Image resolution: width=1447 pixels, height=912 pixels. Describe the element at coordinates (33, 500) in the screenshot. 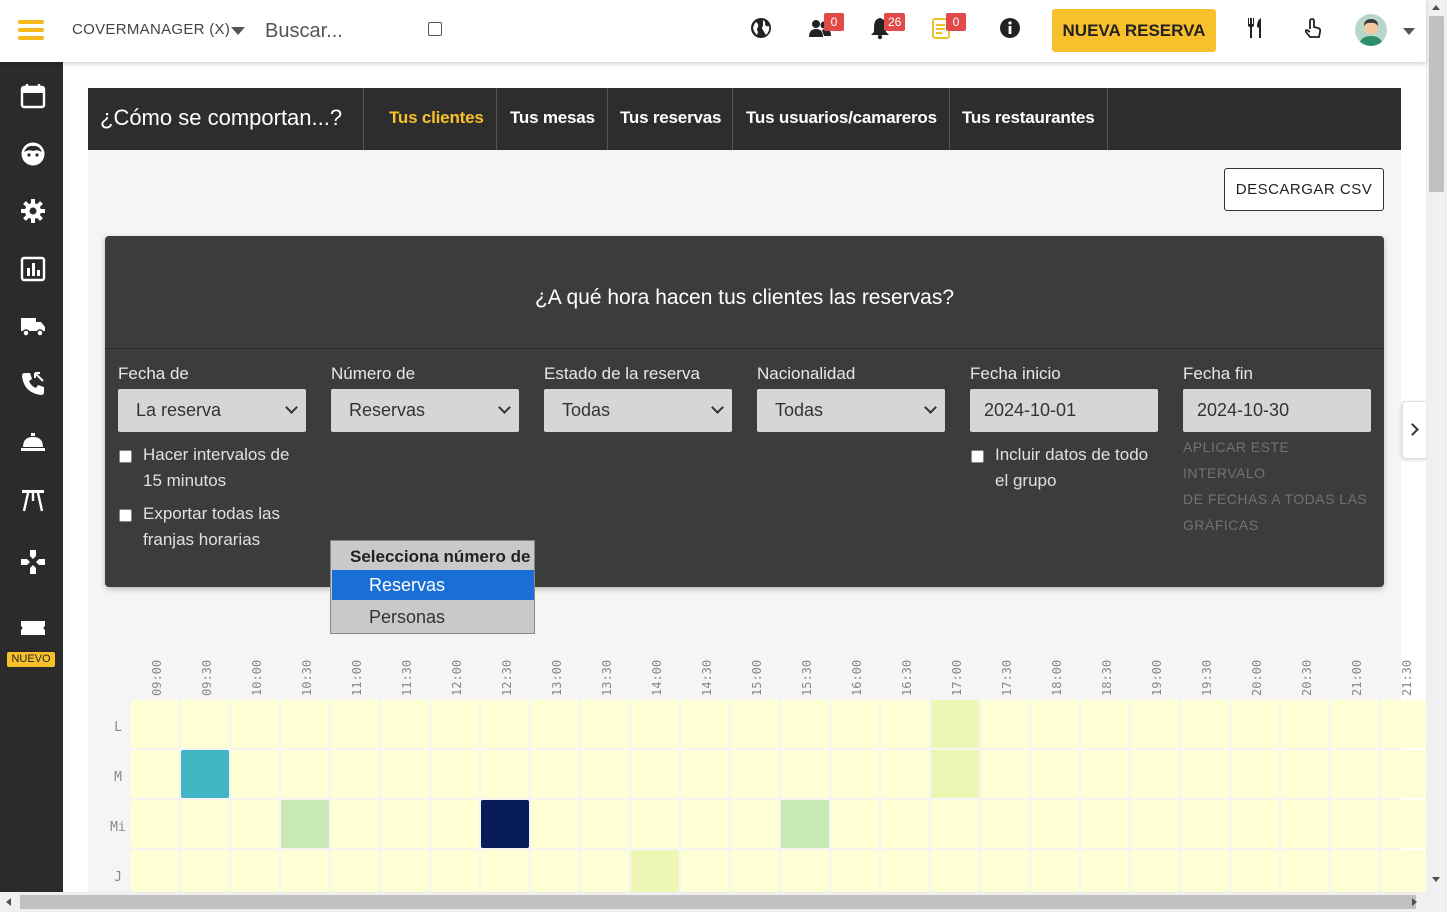

I see `gate-icon` at that location.